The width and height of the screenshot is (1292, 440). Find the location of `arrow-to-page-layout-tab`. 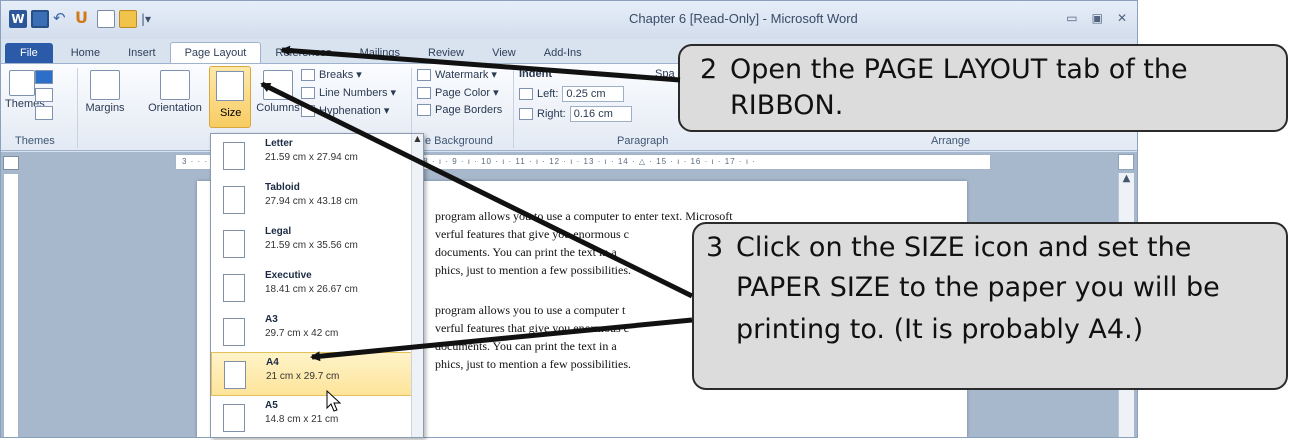

arrow-to-page-layout-tab is located at coordinates (480, 64).